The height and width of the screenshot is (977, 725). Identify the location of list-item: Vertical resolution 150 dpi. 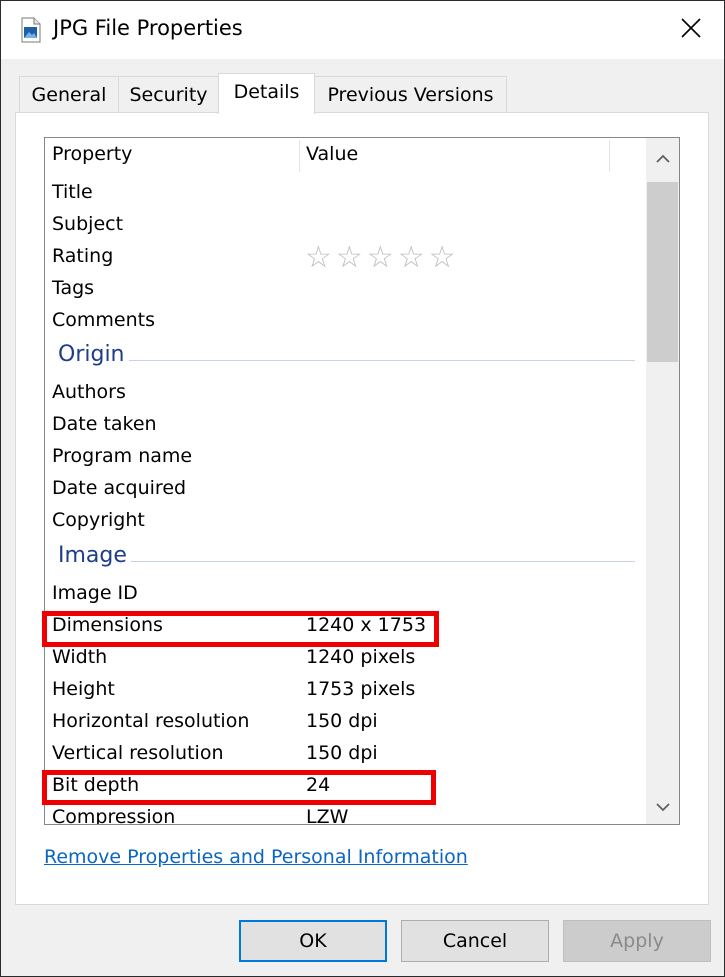
(345, 755).